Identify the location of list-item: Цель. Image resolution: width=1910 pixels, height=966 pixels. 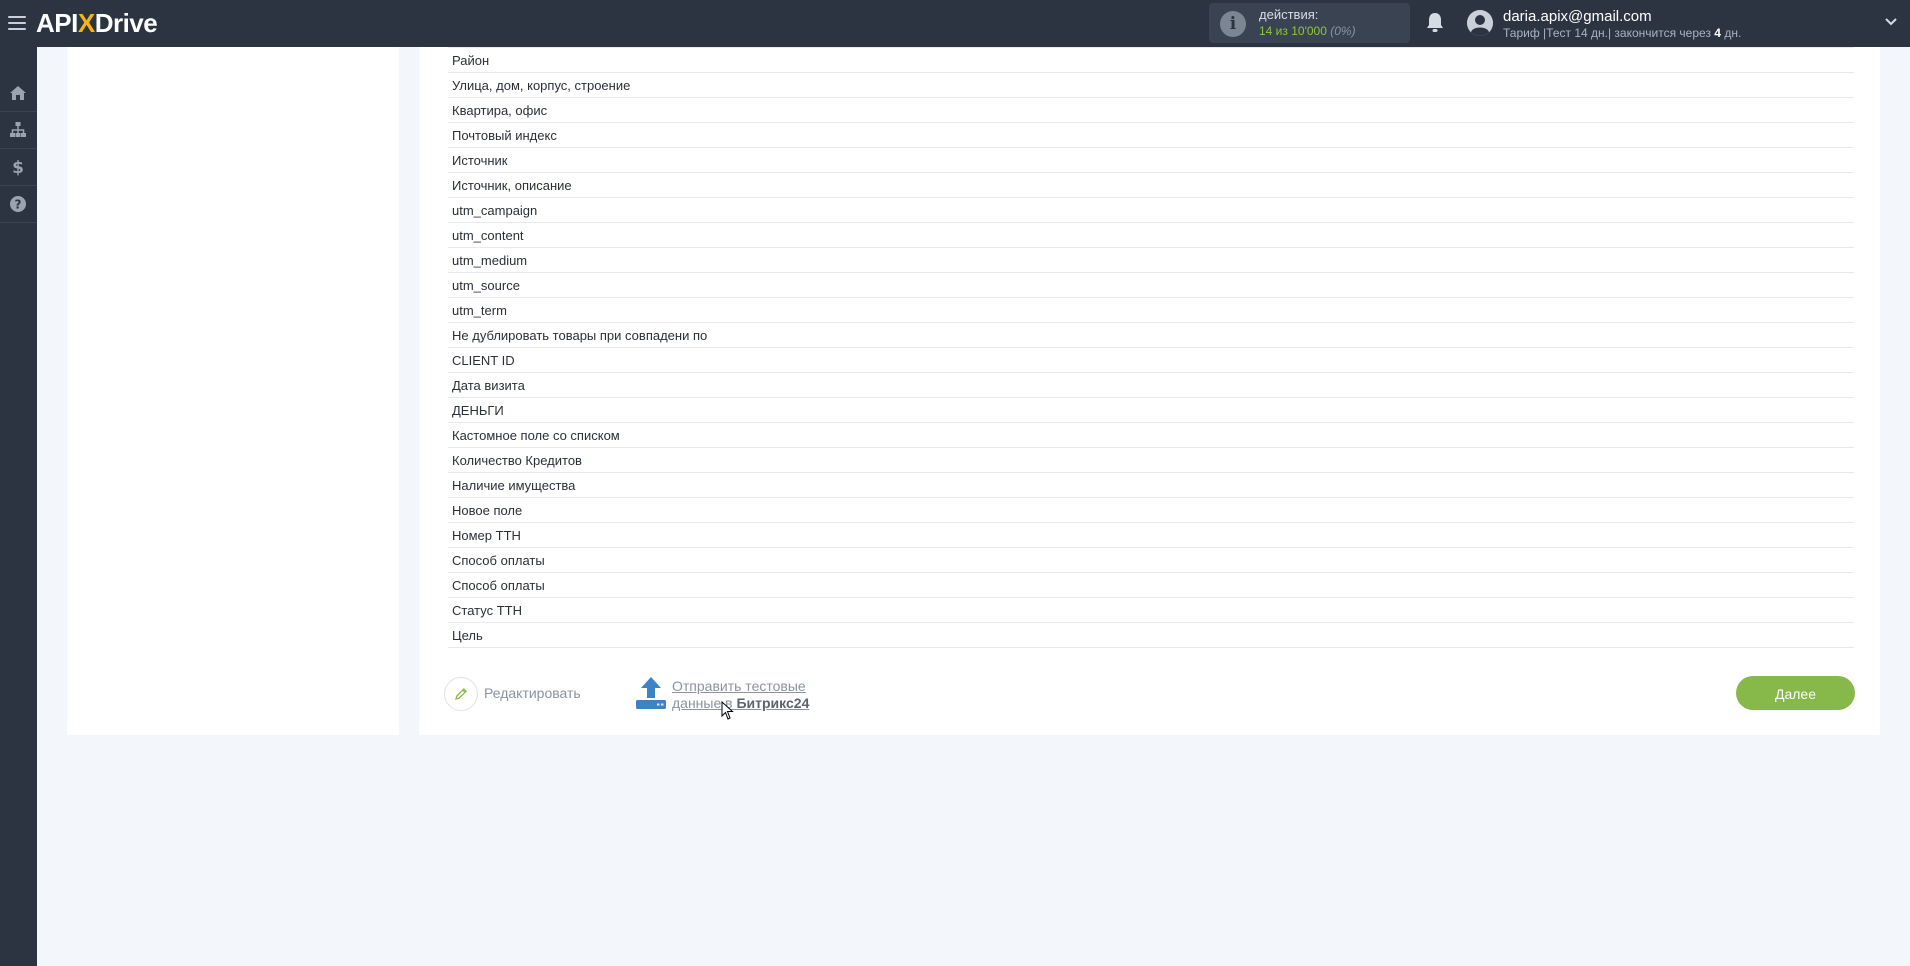
(1151, 635).